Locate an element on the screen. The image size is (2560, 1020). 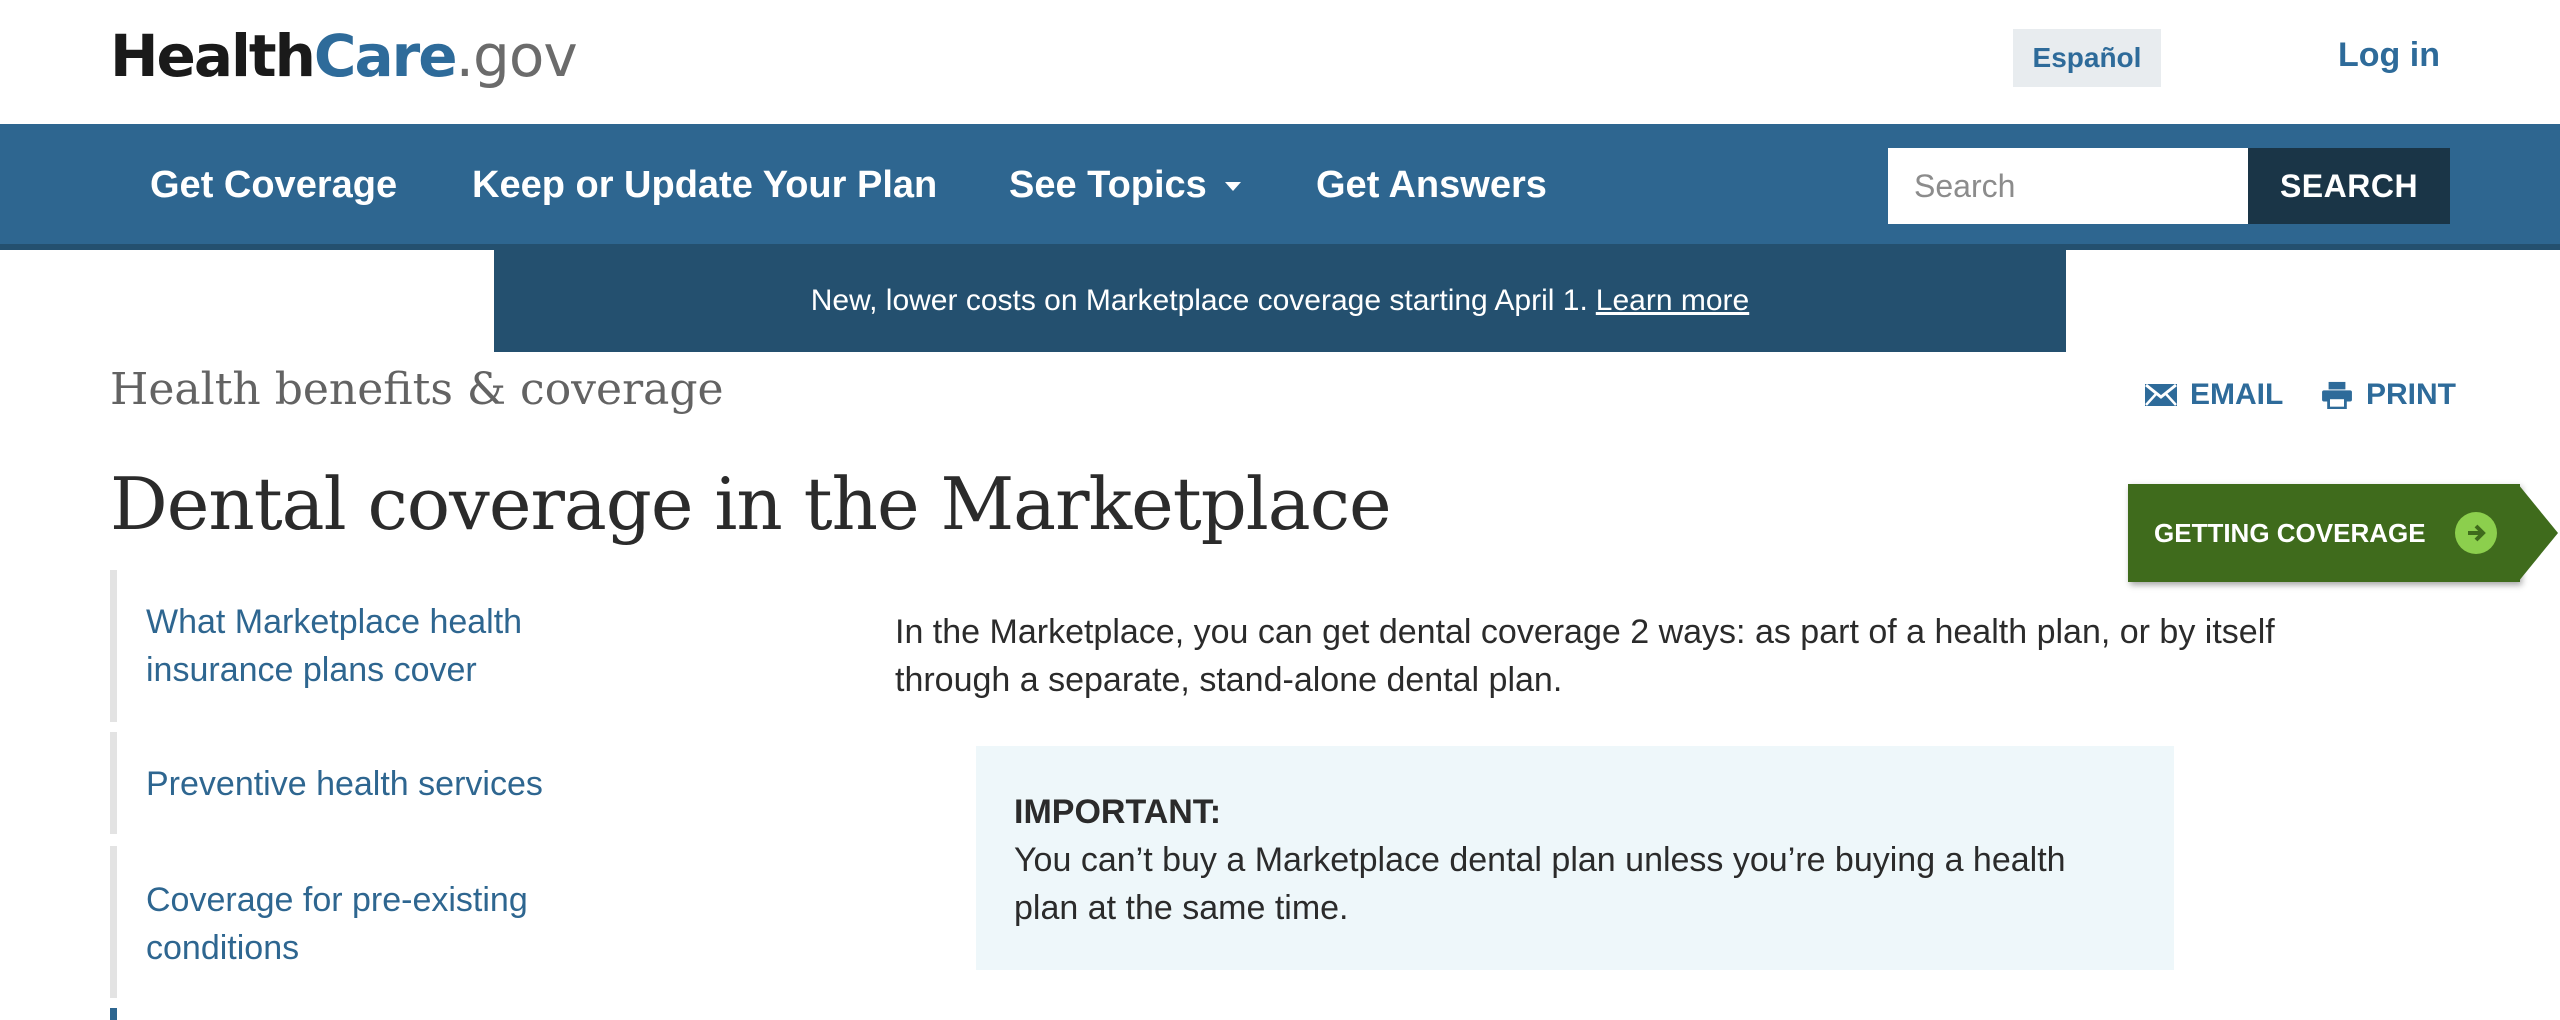
espanol-language-button: Español is located at coordinates (2087, 58).